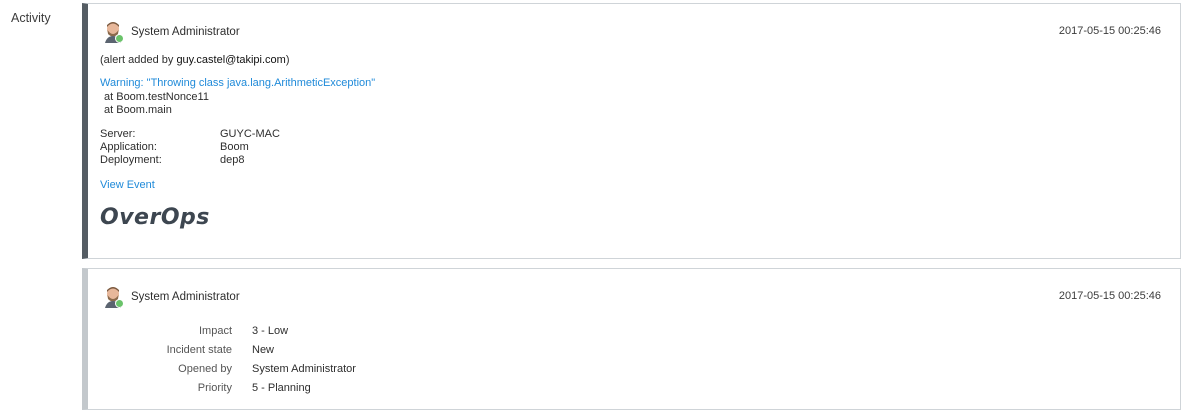  I want to click on field-row-impact: Impact 3 - Low, so click(288, 330).